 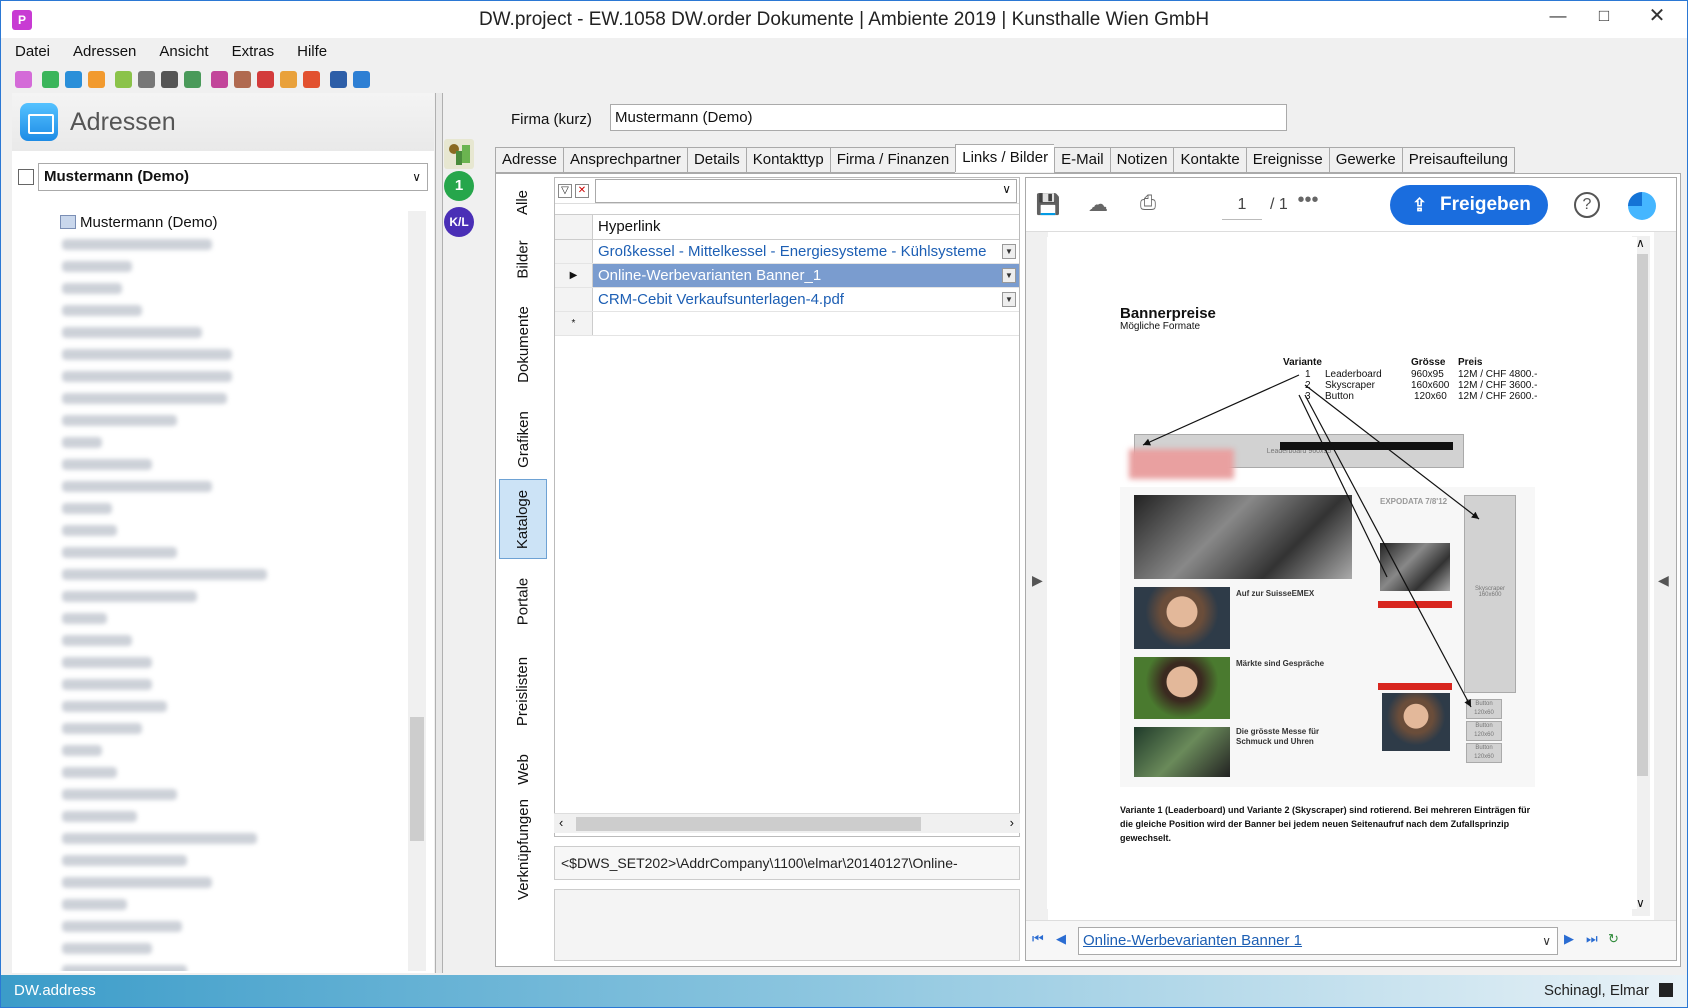 What do you see at coordinates (1242, 205) in the screenshot?
I see `page-number-input: 1` at bounding box center [1242, 205].